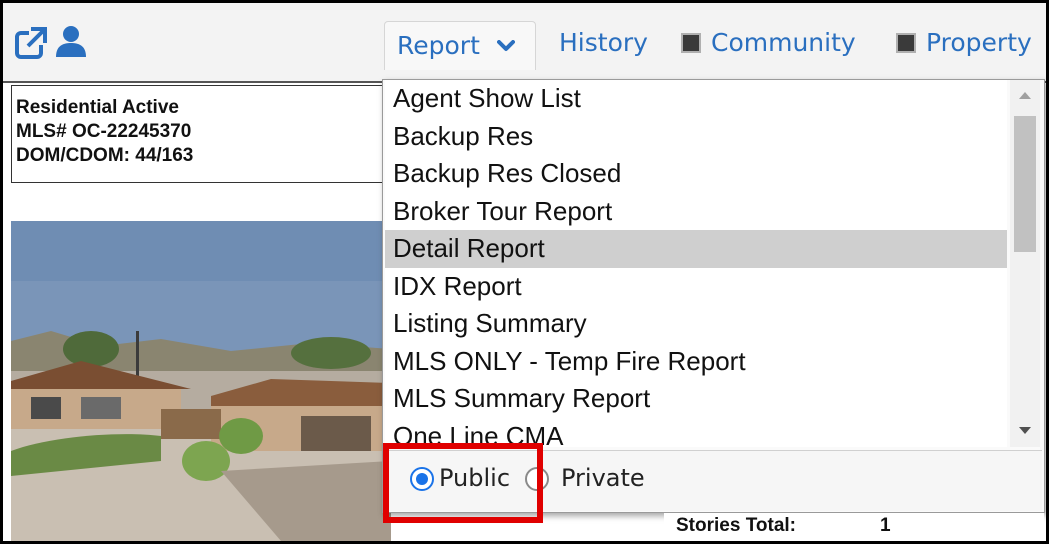  Describe the element at coordinates (696, 174) in the screenshot. I see `report-item-backup-res-closed: Backup Res Closed` at that location.